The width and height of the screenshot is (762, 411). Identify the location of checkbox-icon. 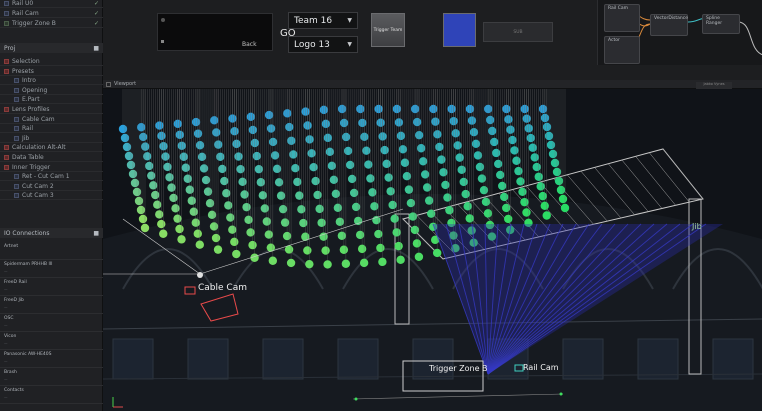
(108, 84).